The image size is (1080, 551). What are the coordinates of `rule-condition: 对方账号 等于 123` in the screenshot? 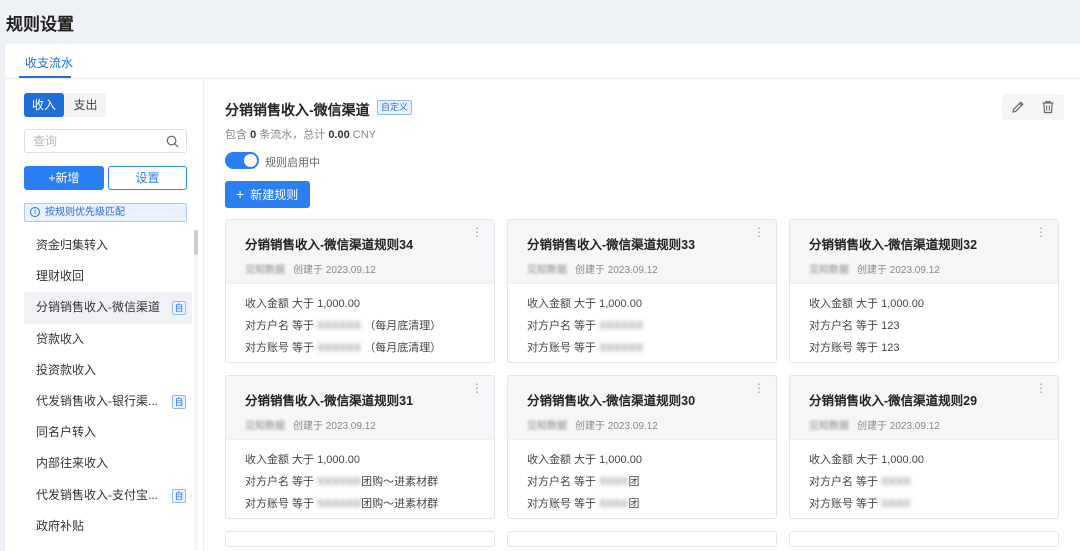 It's located at (933, 348).